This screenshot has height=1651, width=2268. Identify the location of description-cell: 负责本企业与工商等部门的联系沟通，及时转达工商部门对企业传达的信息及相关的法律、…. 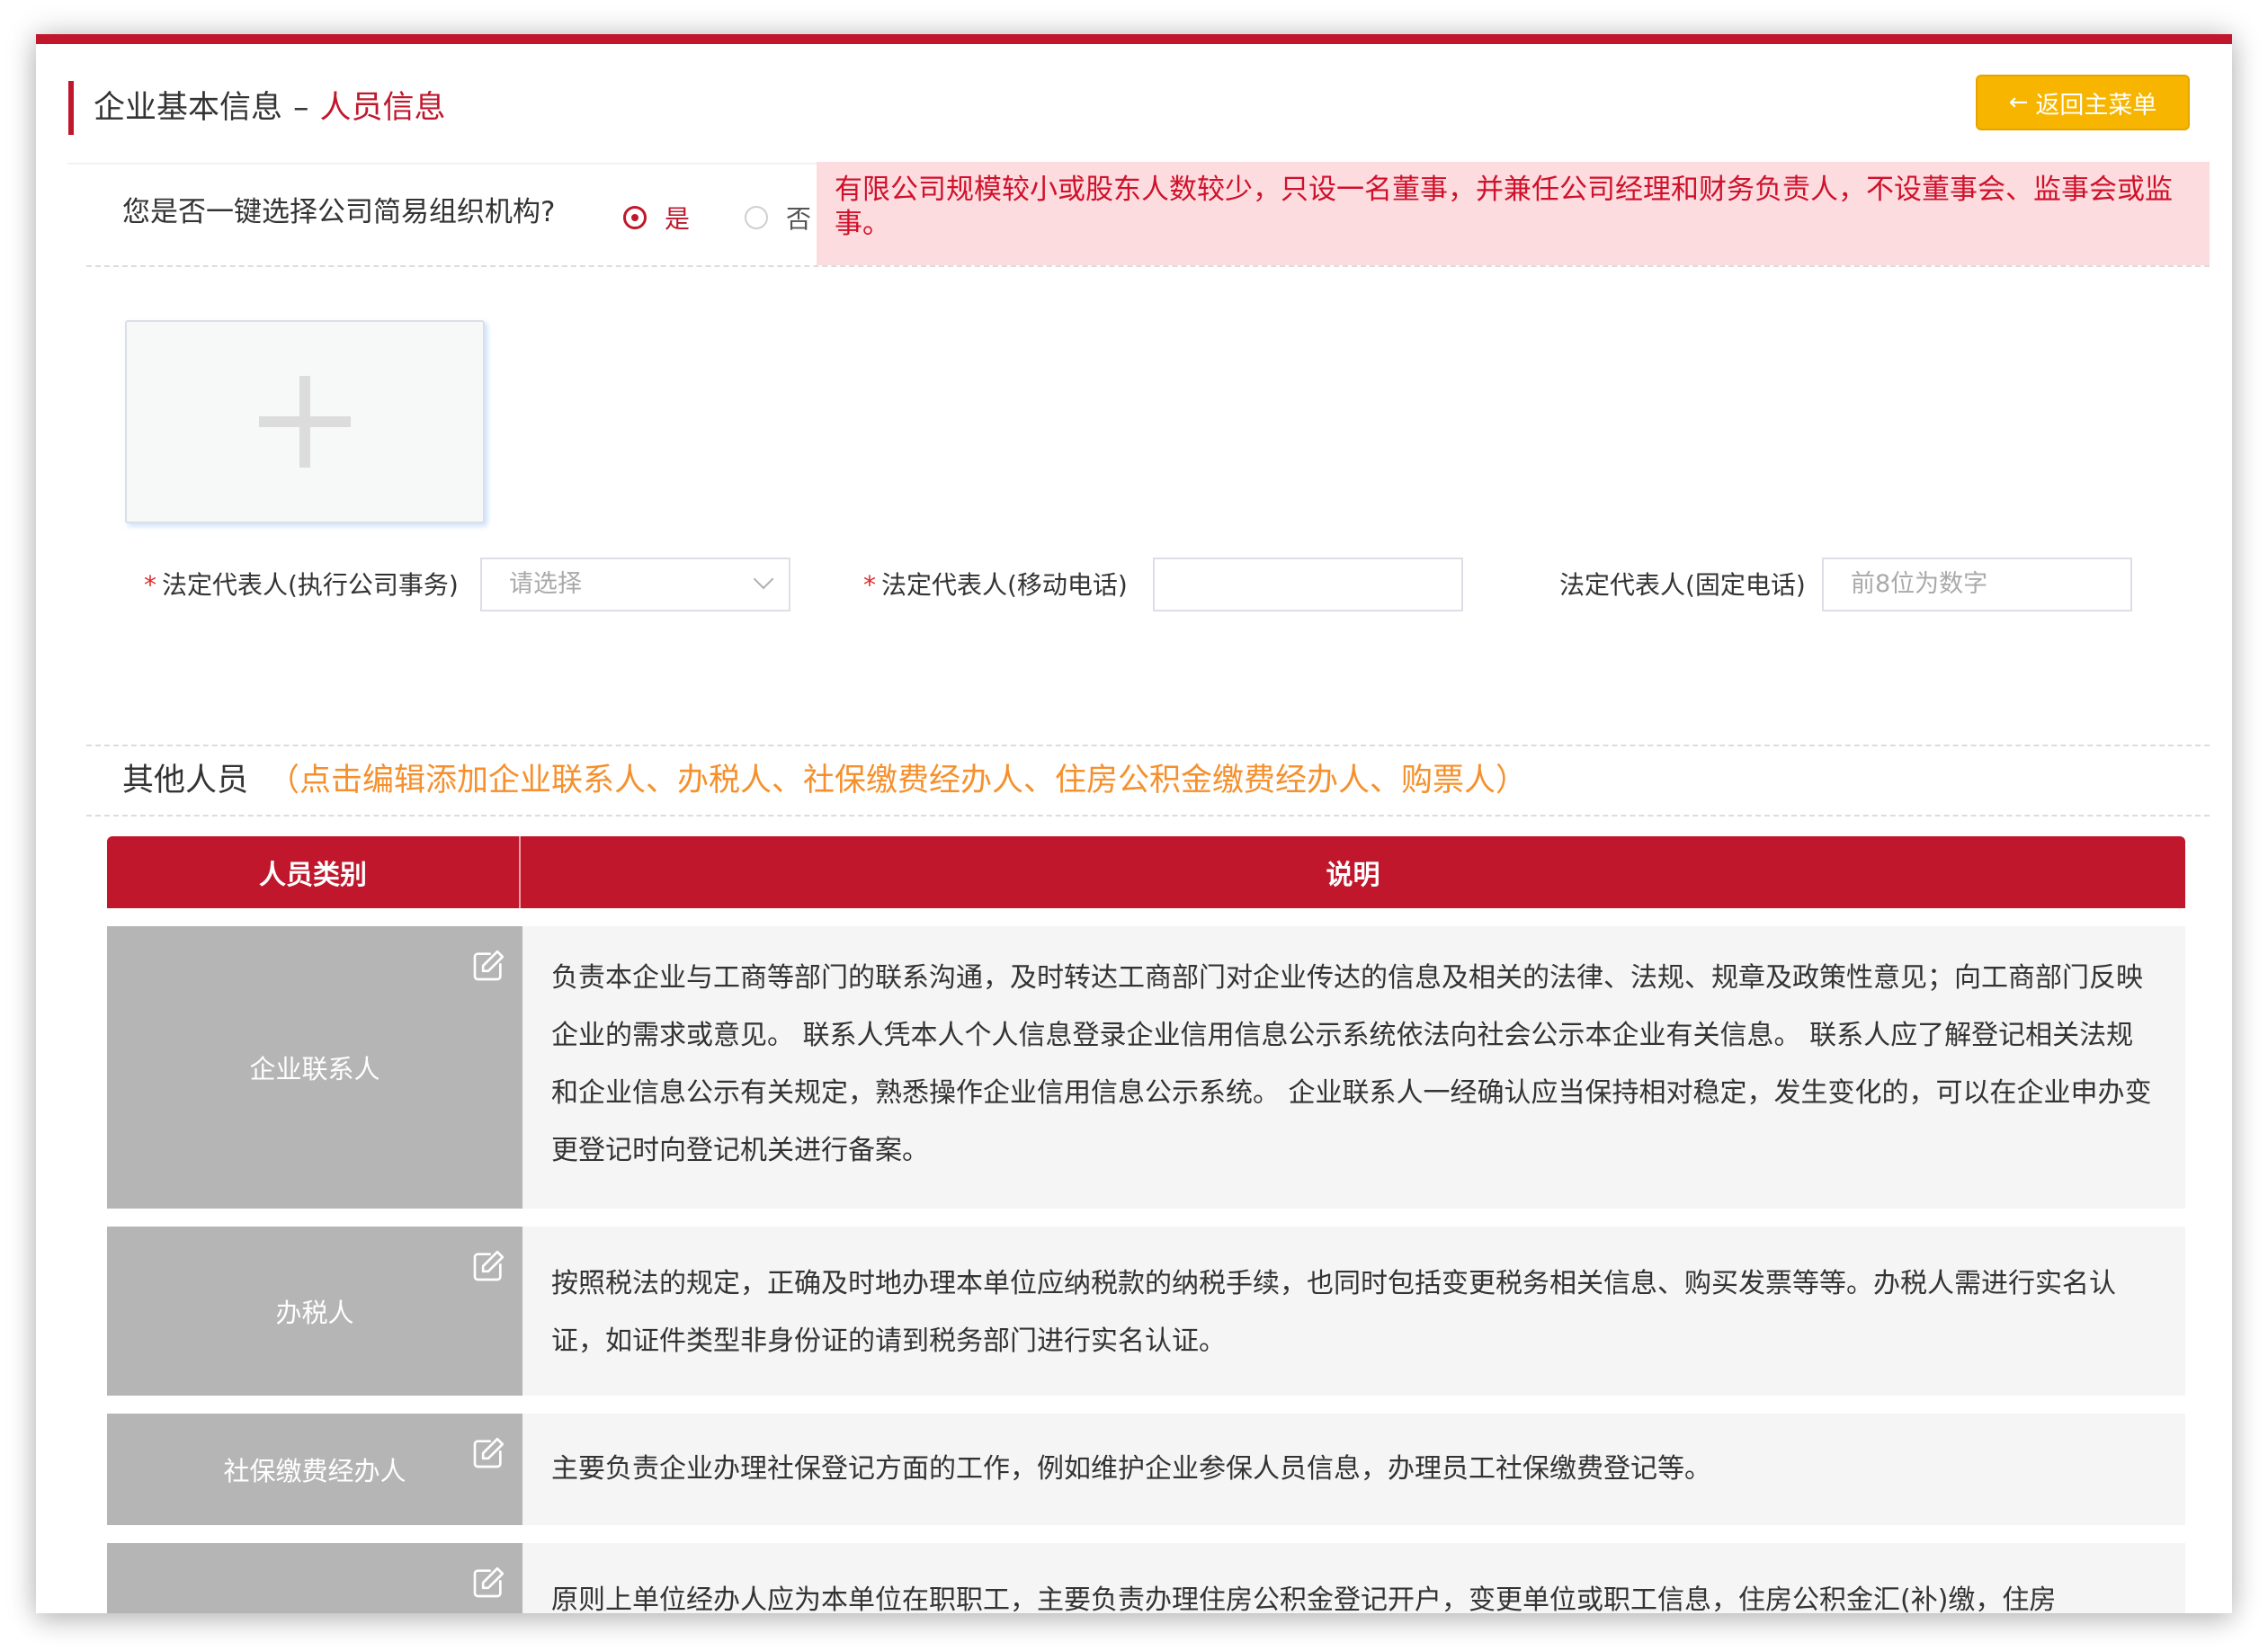
(1351, 1064).